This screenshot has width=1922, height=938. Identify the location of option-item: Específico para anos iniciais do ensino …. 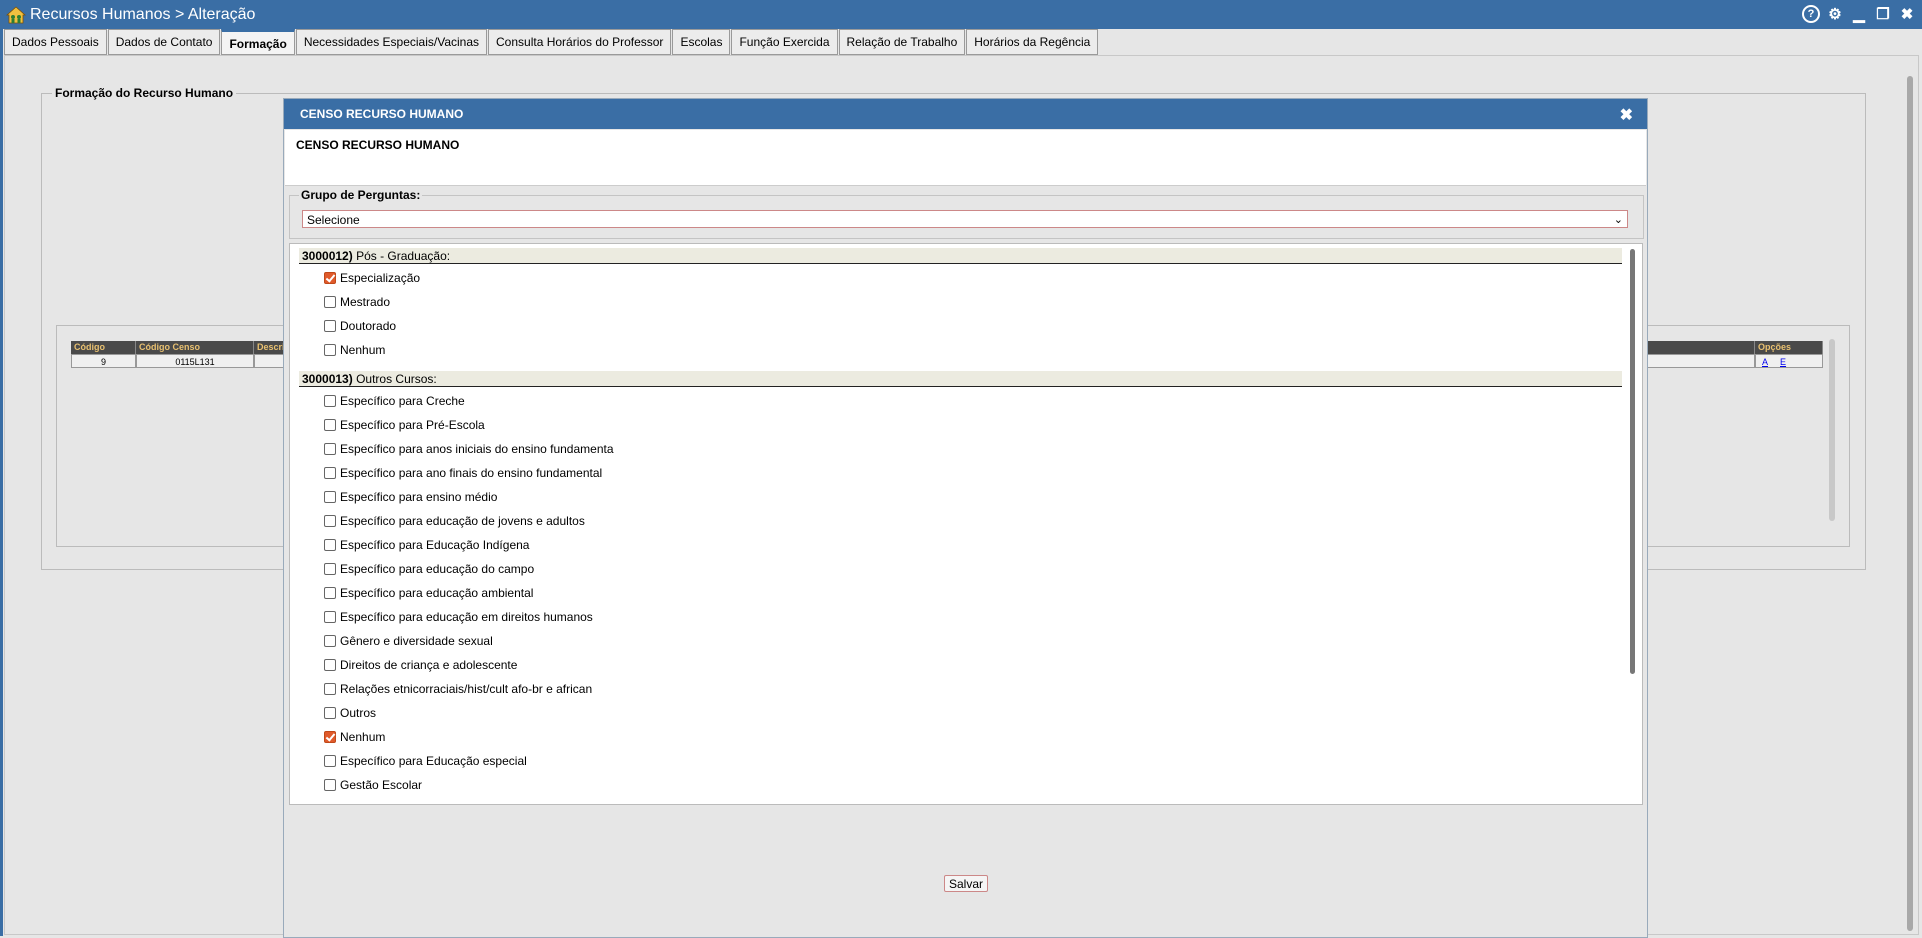
(469, 449).